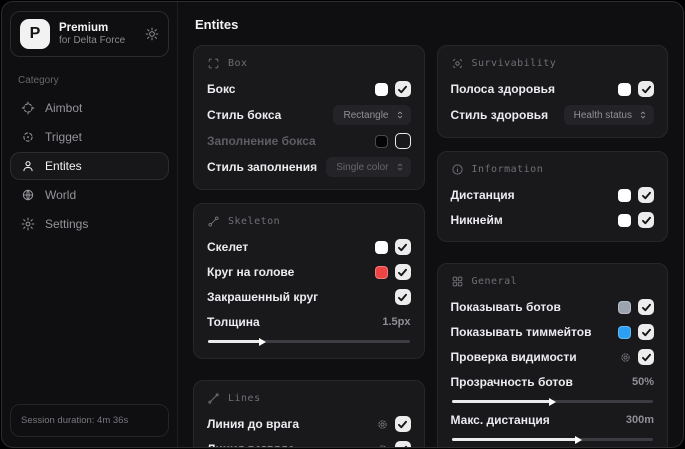 This screenshot has height=449, width=685. Describe the element at coordinates (368, 167) in the screenshot. I see `fill-style-select: Single color` at that location.